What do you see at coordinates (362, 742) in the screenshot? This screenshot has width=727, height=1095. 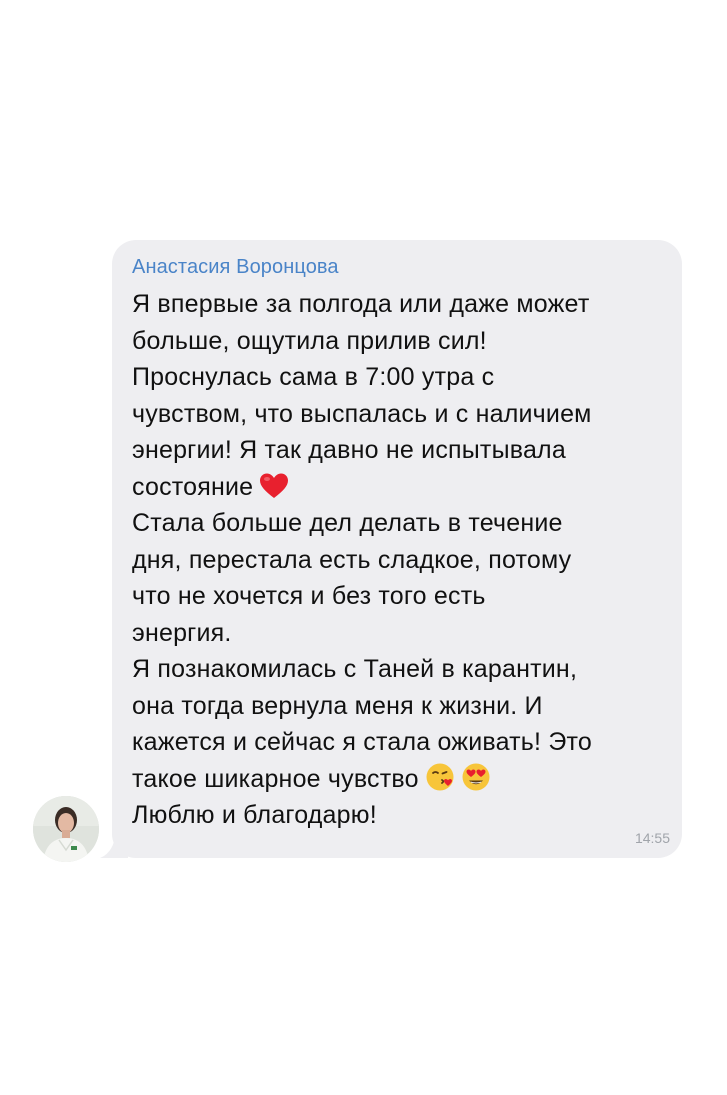 I see `message-line: кажется и сейчас я стала оживать! Это` at bounding box center [362, 742].